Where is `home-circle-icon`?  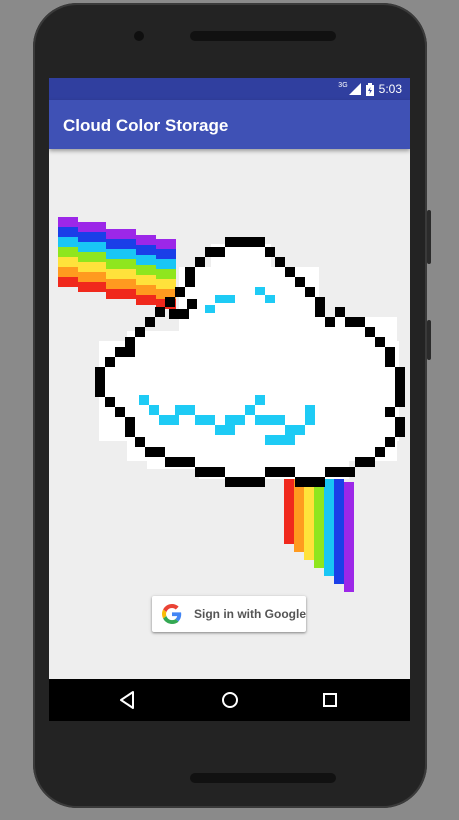
home-circle-icon is located at coordinates (230, 700).